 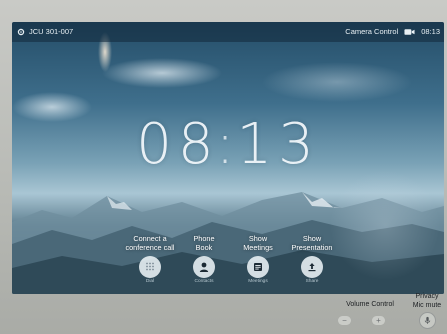 I want to click on share-icon, so click(x=312, y=267).